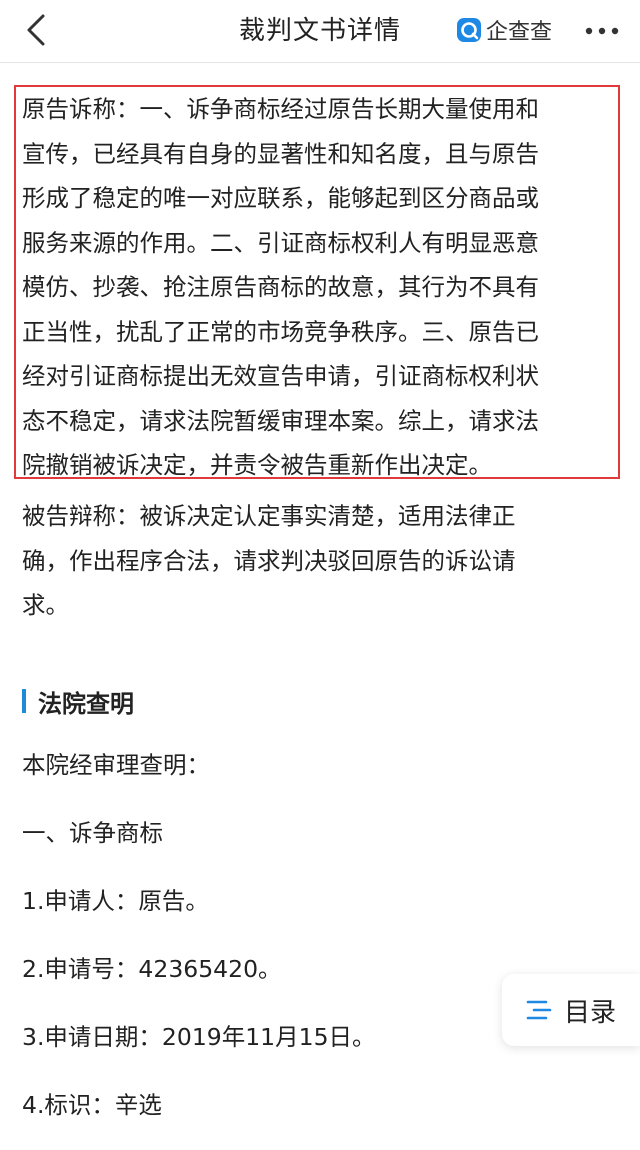 This screenshot has width=640, height=1150. I want to click on text-line: 原告诉称：一、诉争商标经过原告长期大量使用和, so click(280, 109).